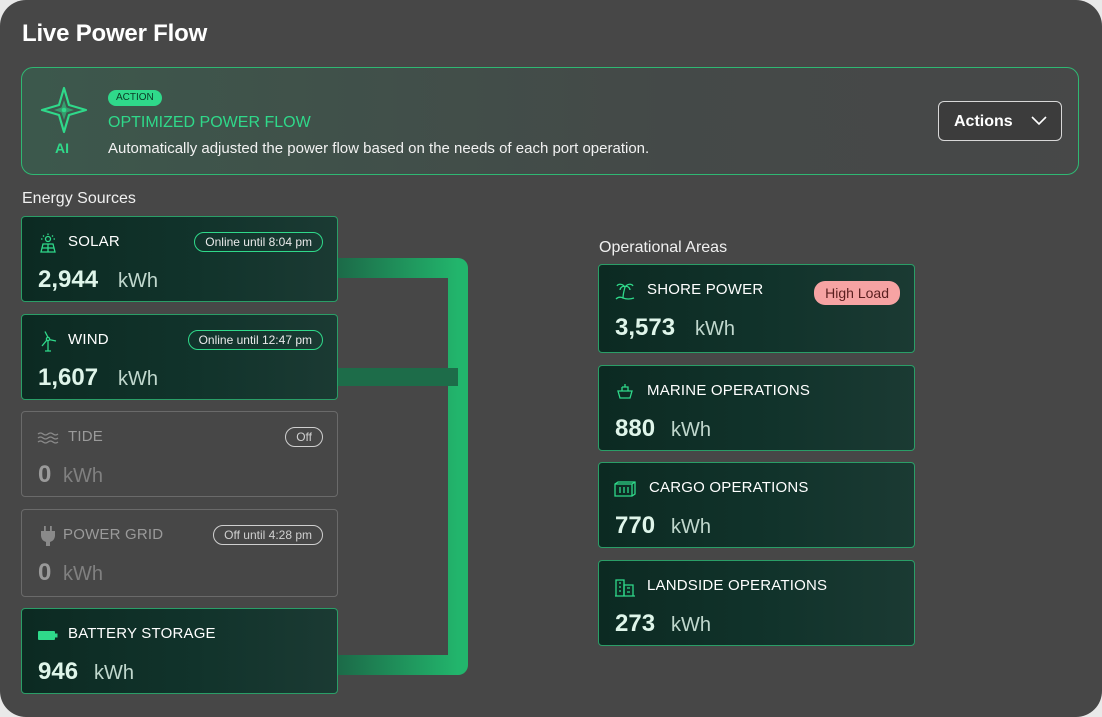  What do you see at coordinates (68, 279) in the screenshot?
I see `source-value: 2,944` at bounding box center [68, 279].